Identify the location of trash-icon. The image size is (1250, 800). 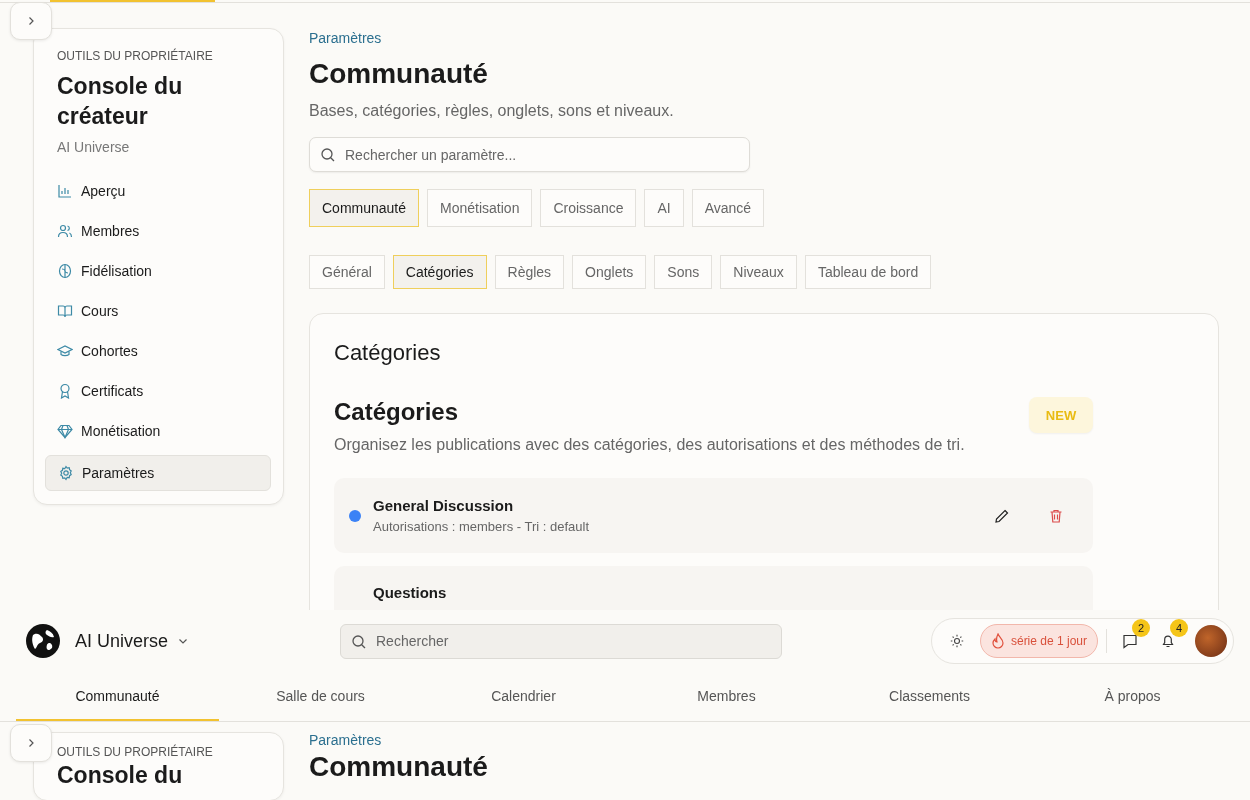
(1056, 515).